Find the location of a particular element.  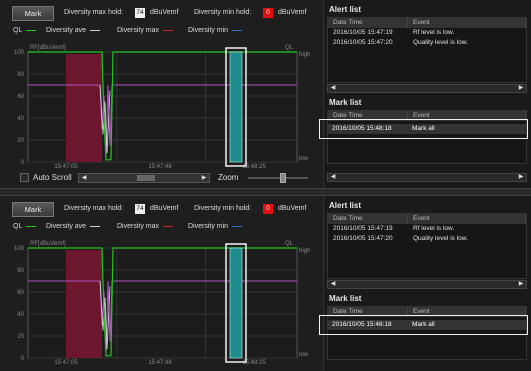

auto-scroll-checkbox is located at coordinates (24, 177).